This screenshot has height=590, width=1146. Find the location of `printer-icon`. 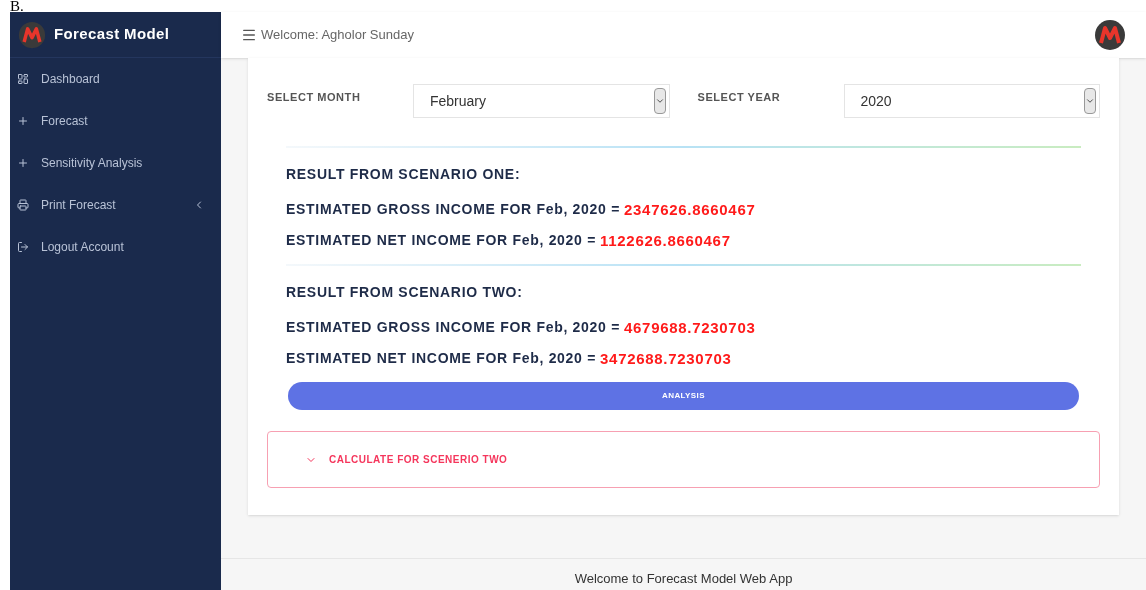

printer-icon is located at coordinates (23, 205).